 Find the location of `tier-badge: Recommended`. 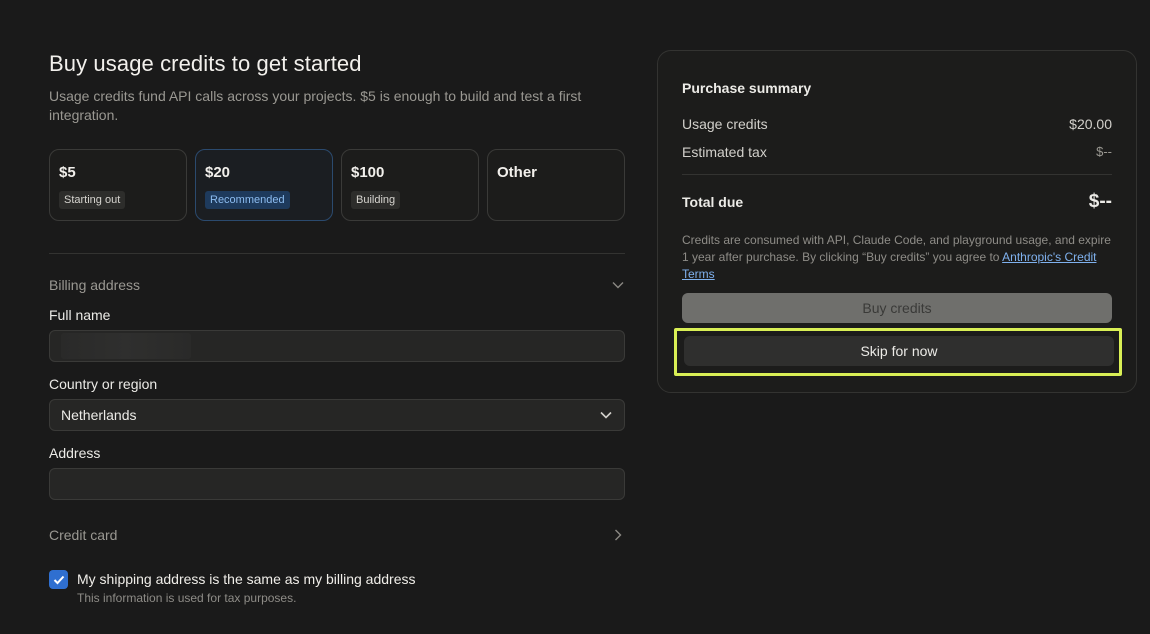

tier-badge: Recommended is located at coordinates (247, 200).